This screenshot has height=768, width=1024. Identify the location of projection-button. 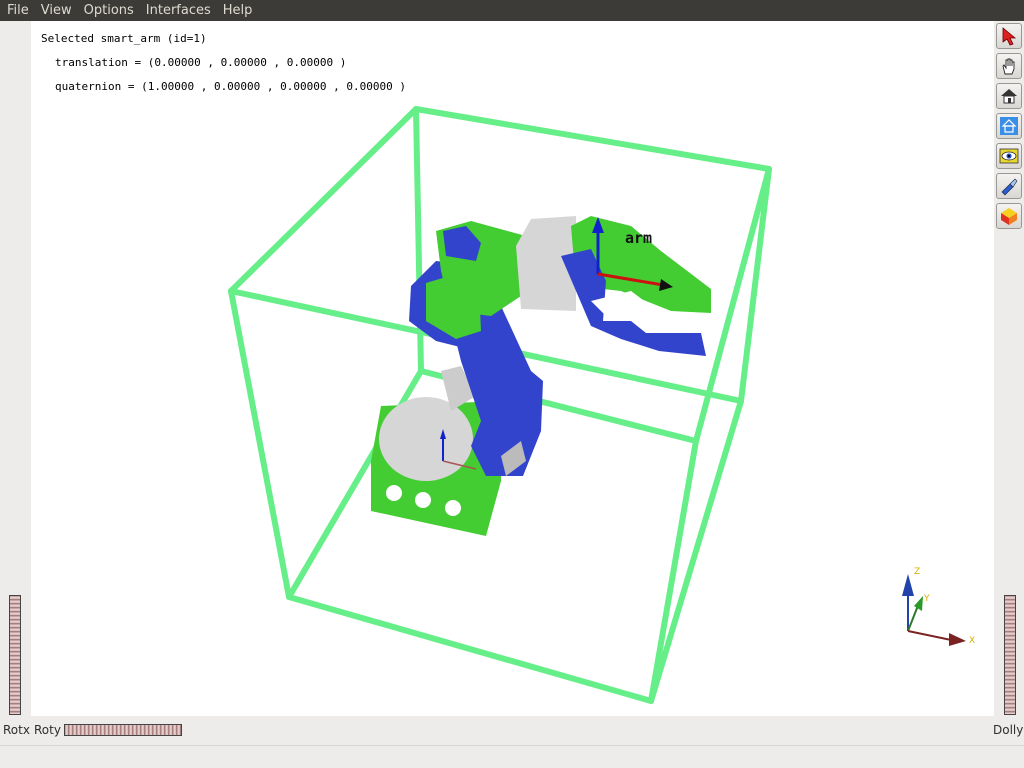
(1009, 216).